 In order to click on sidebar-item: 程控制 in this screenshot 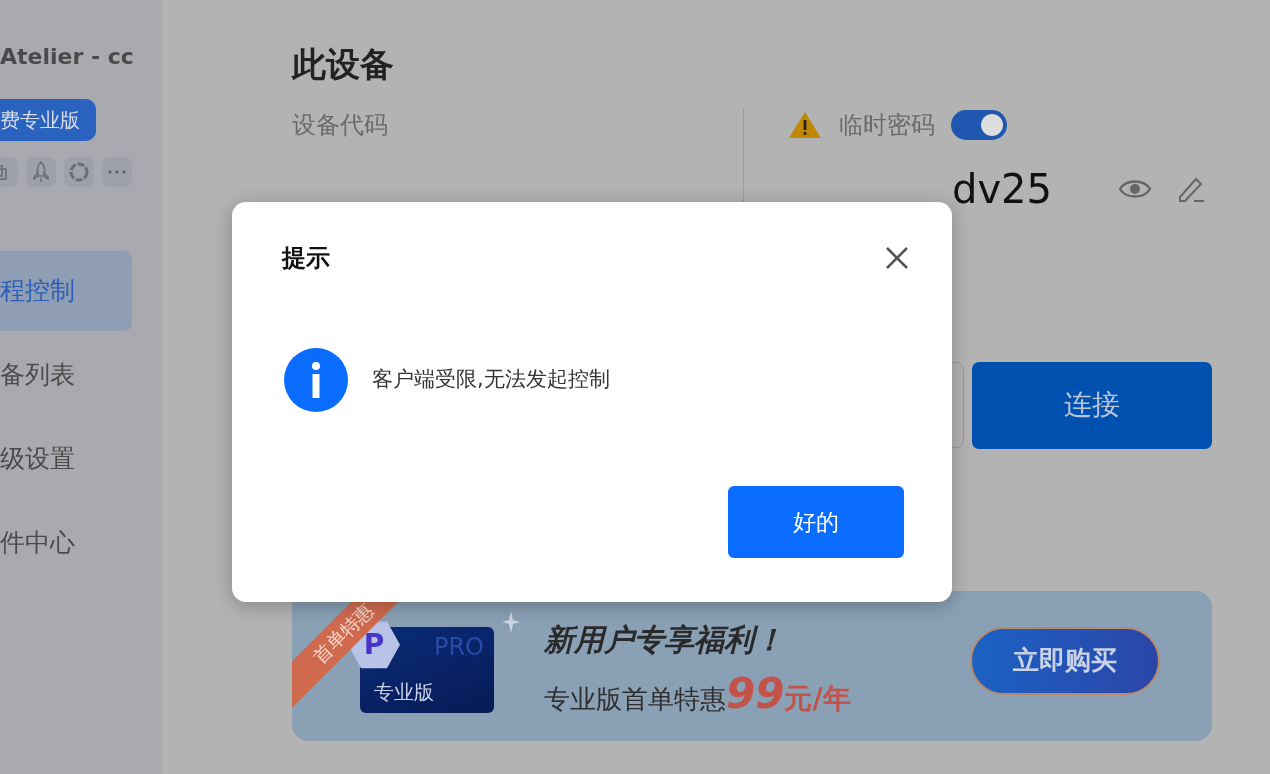, I will do `click(66, 291)`.